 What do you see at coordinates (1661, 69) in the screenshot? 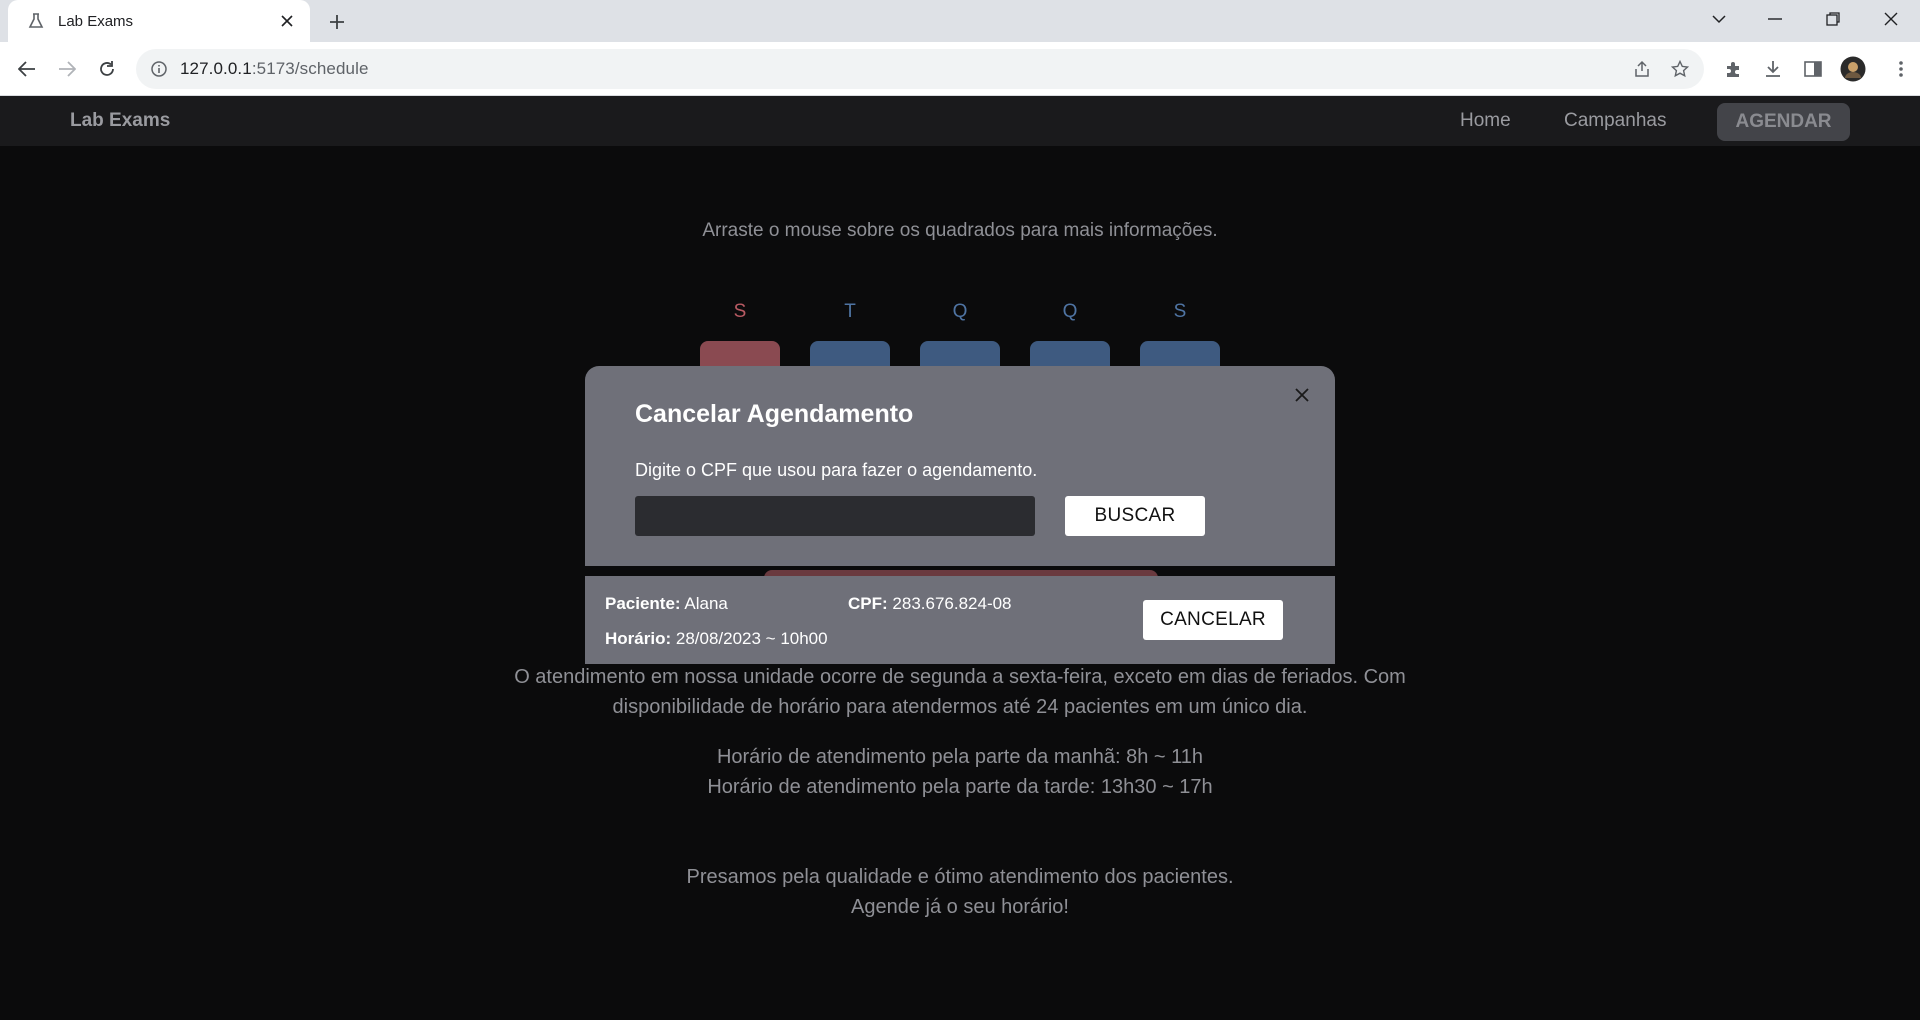
I see `omnibox-actions` at bounding box center [1661, 69].